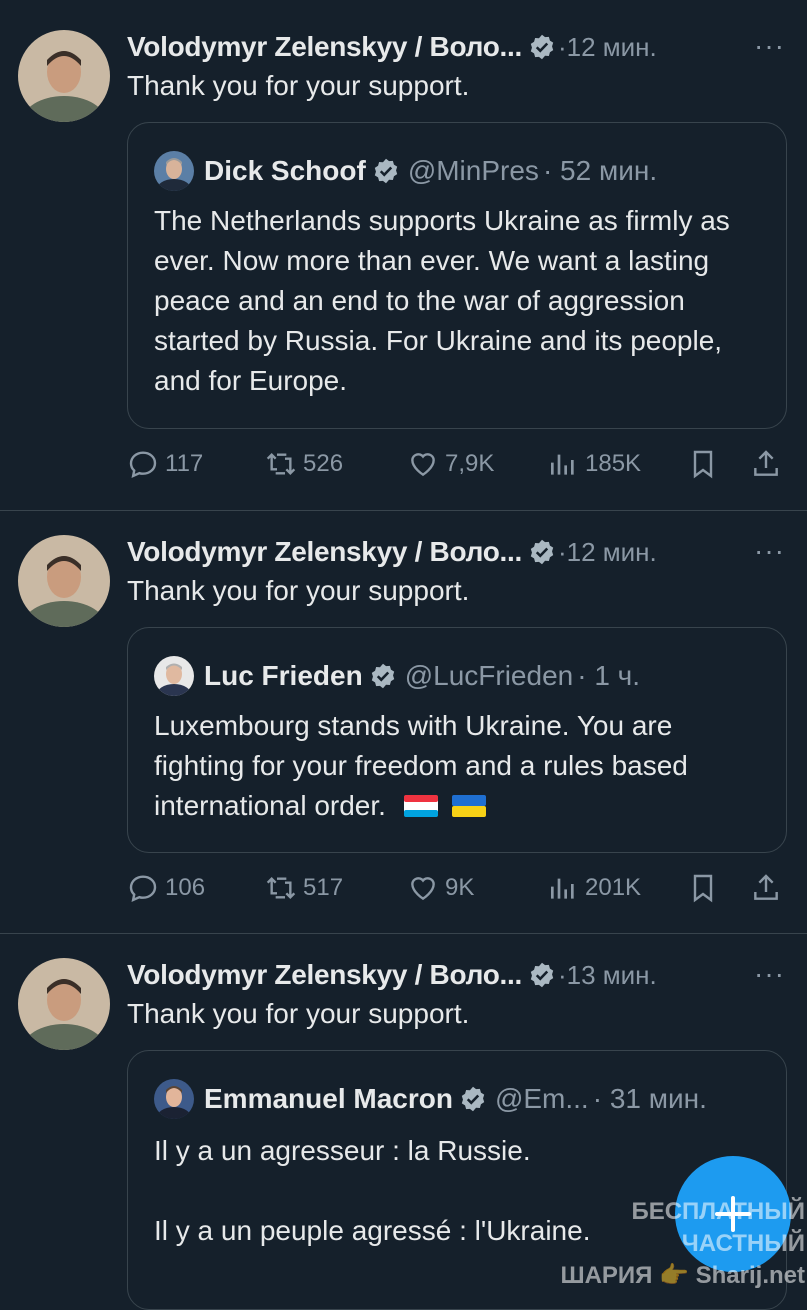  What do you see at coordinates (468, 806) in the screenshot?
I see `ukraine-flag` at bounding box center [468, 806].